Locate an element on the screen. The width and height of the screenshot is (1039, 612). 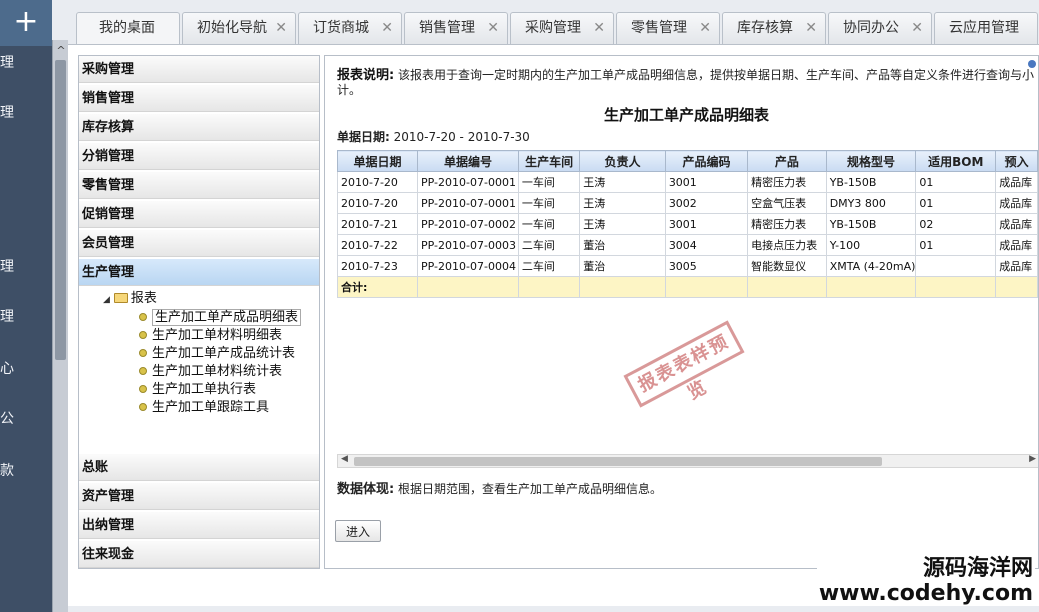
menu-section-sales: 销售管理 is located at coordinates (199, 98).